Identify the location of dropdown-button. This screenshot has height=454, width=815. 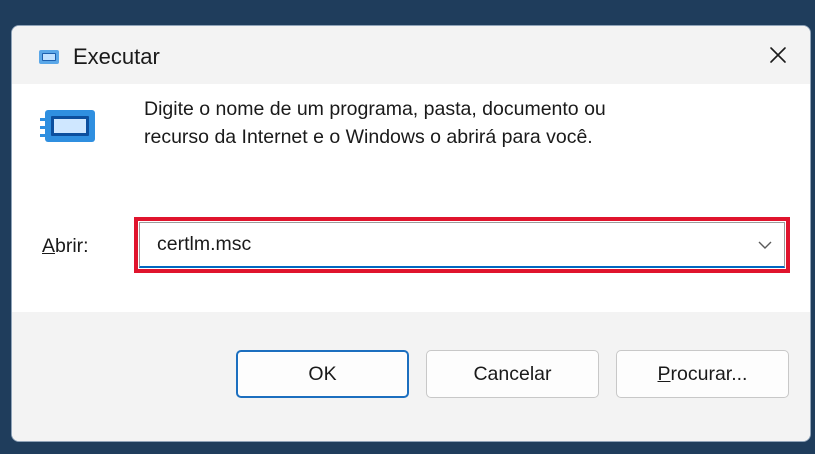
(765, 245).